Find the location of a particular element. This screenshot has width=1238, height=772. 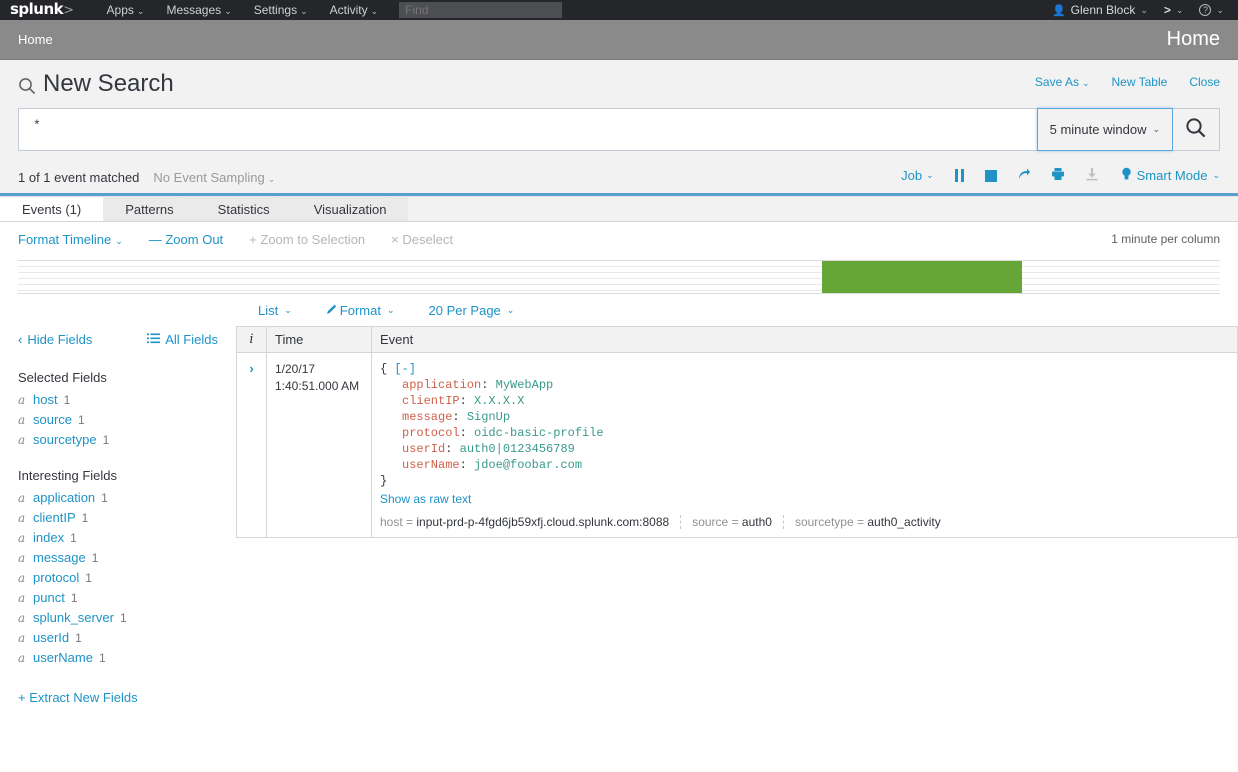

view-mode-selector: List ⌄ is located at coordinates (275, 310).